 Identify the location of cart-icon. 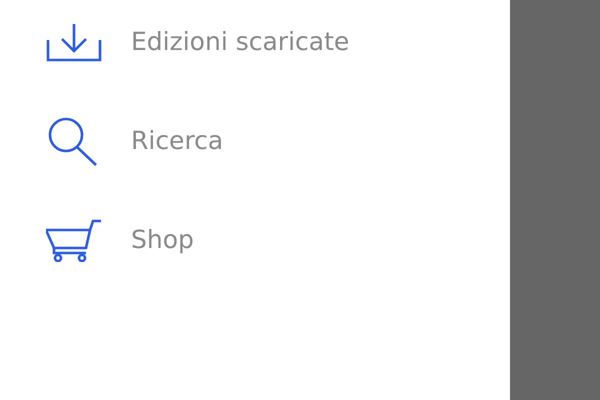
(74, 240).